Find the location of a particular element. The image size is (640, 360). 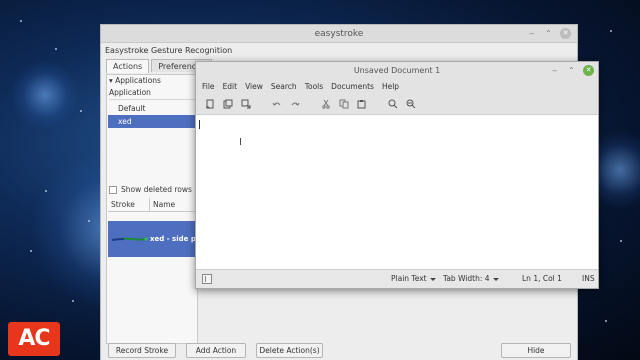

delete-action-button: Delete Action(s) is located at coordinates (289, 350).